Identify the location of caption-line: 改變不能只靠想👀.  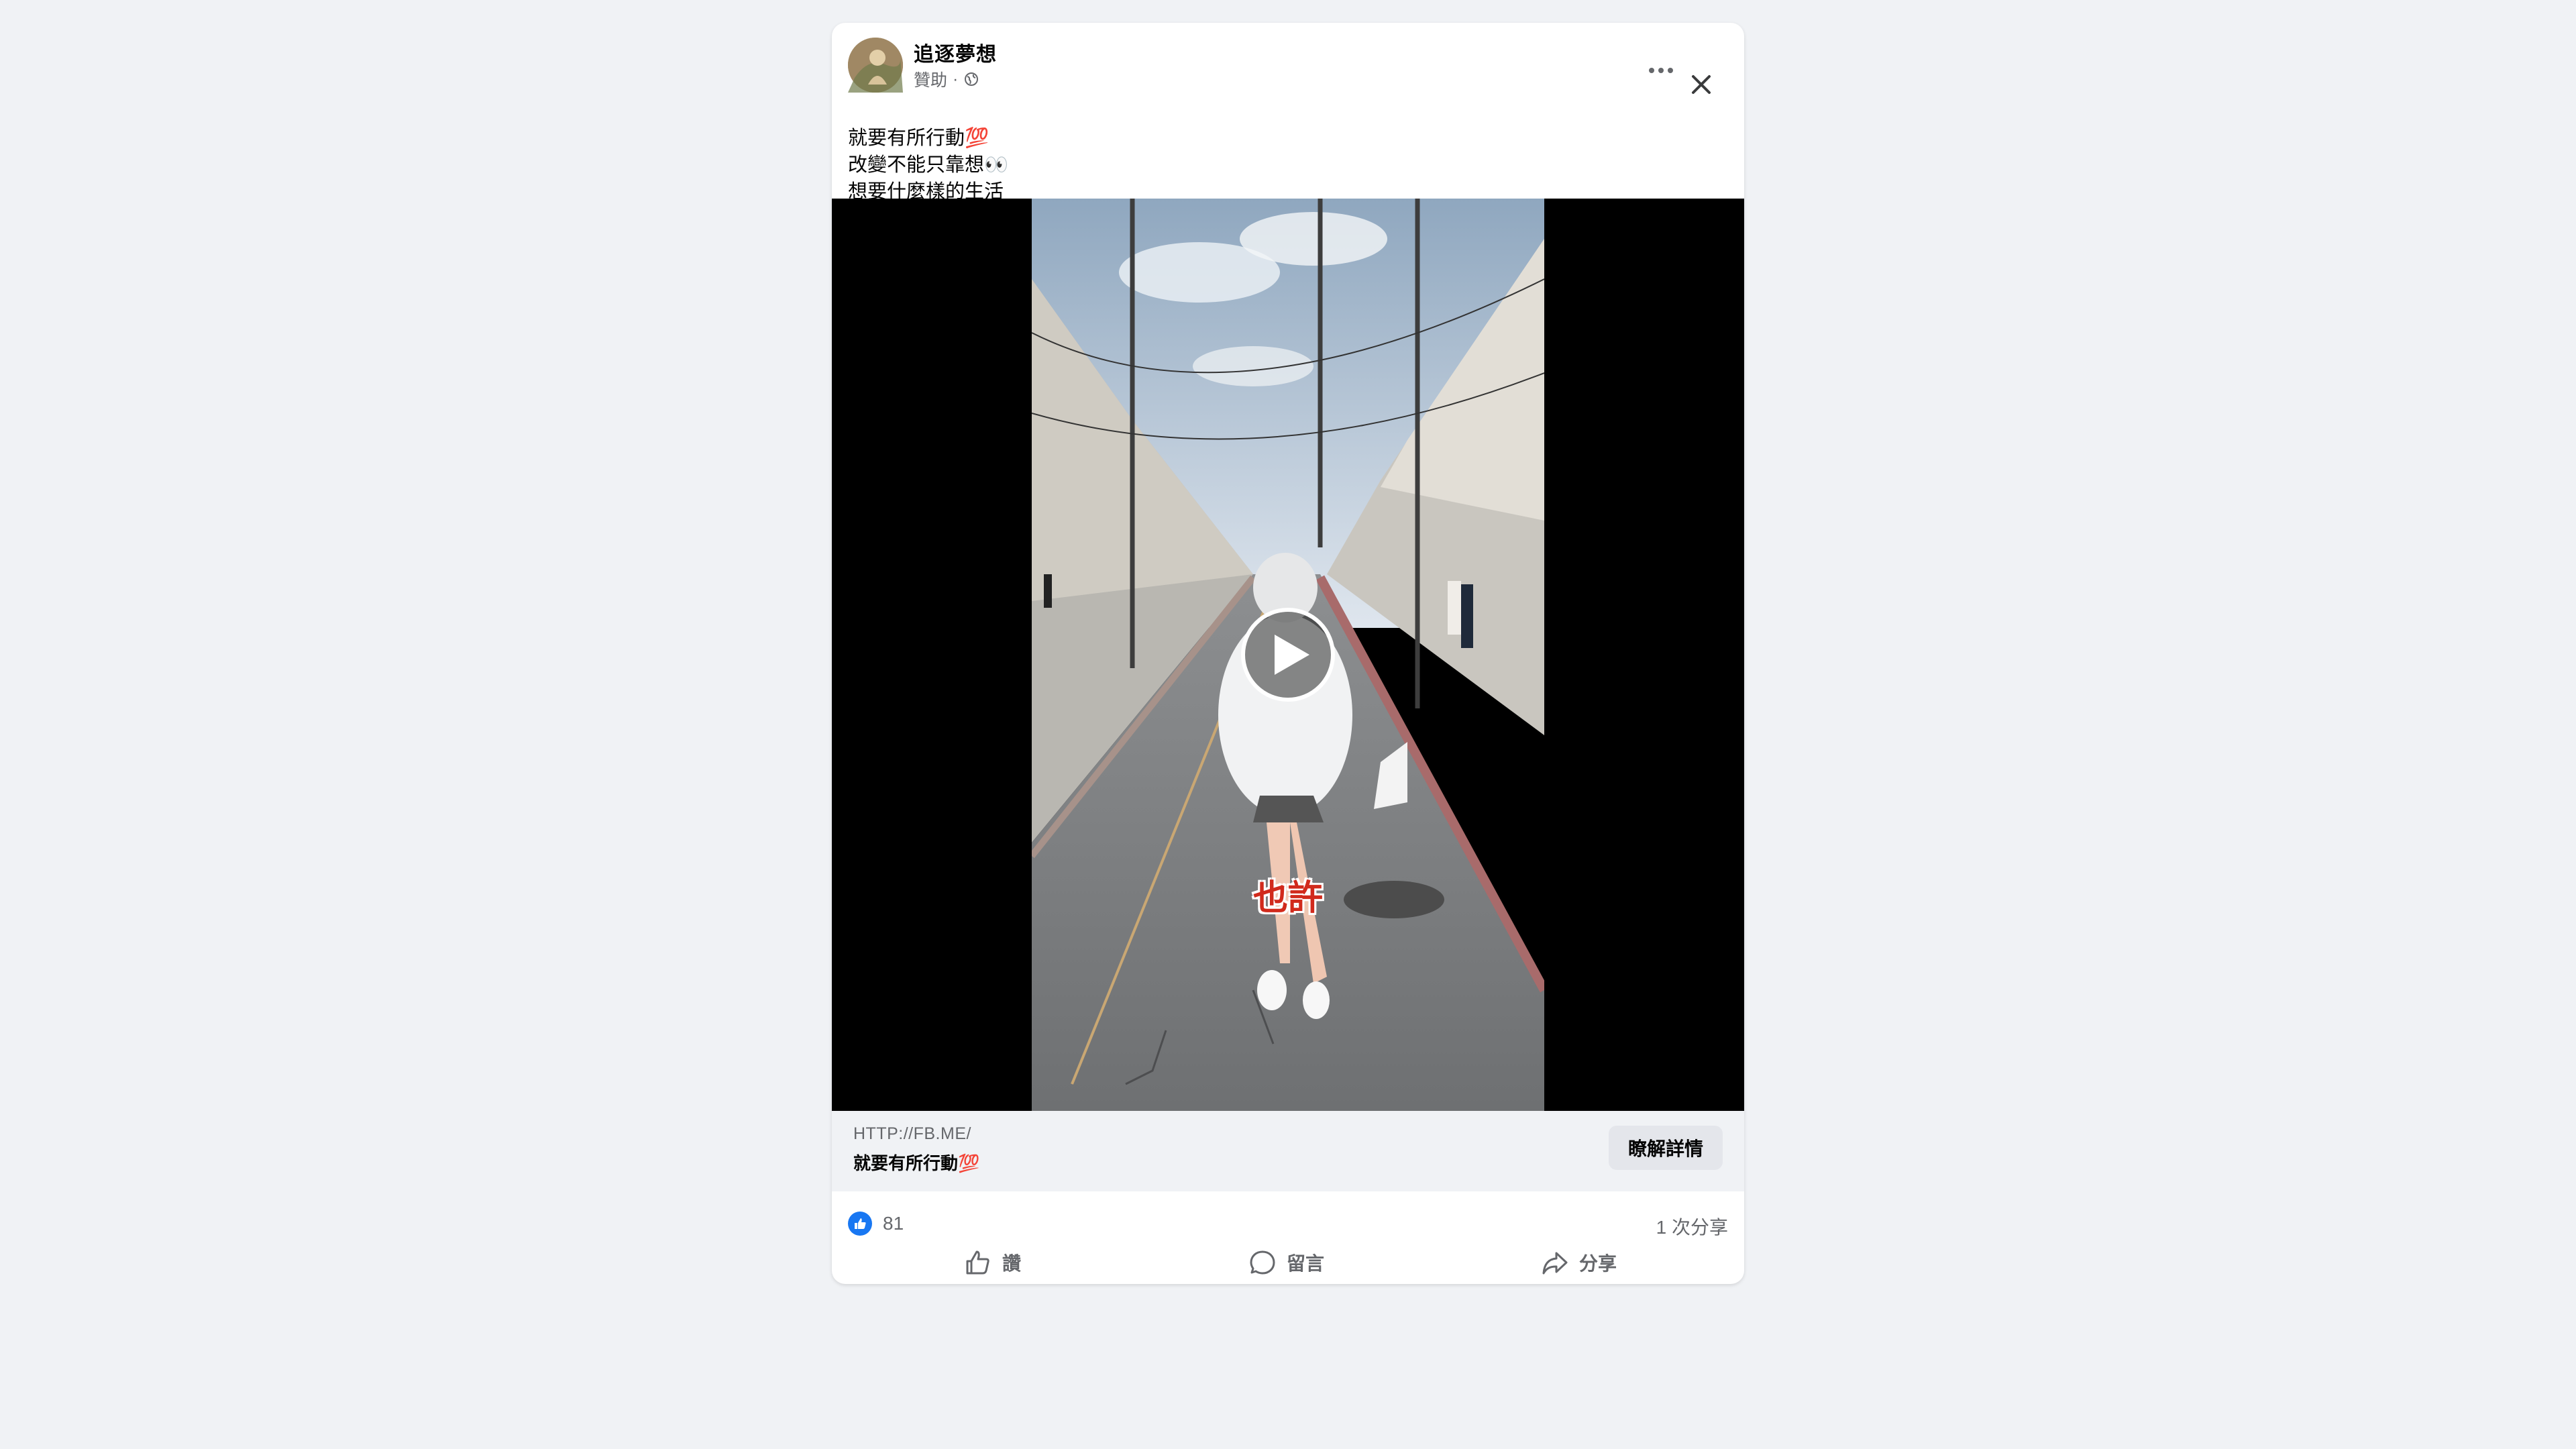
(928, 165).